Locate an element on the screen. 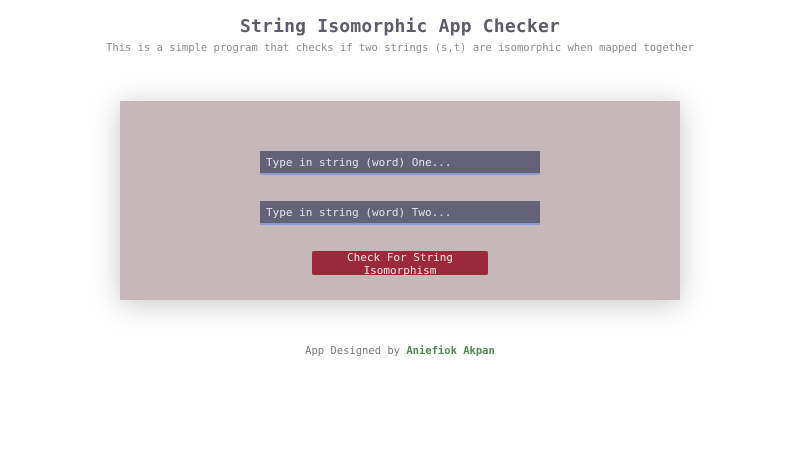  footer-prefix: App Designed by is located at coordinates (352, 351).